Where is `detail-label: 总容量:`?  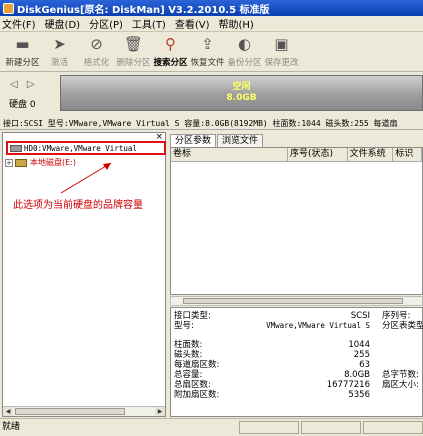
detail-label: 总容量: is located at coordinates (188, 375).